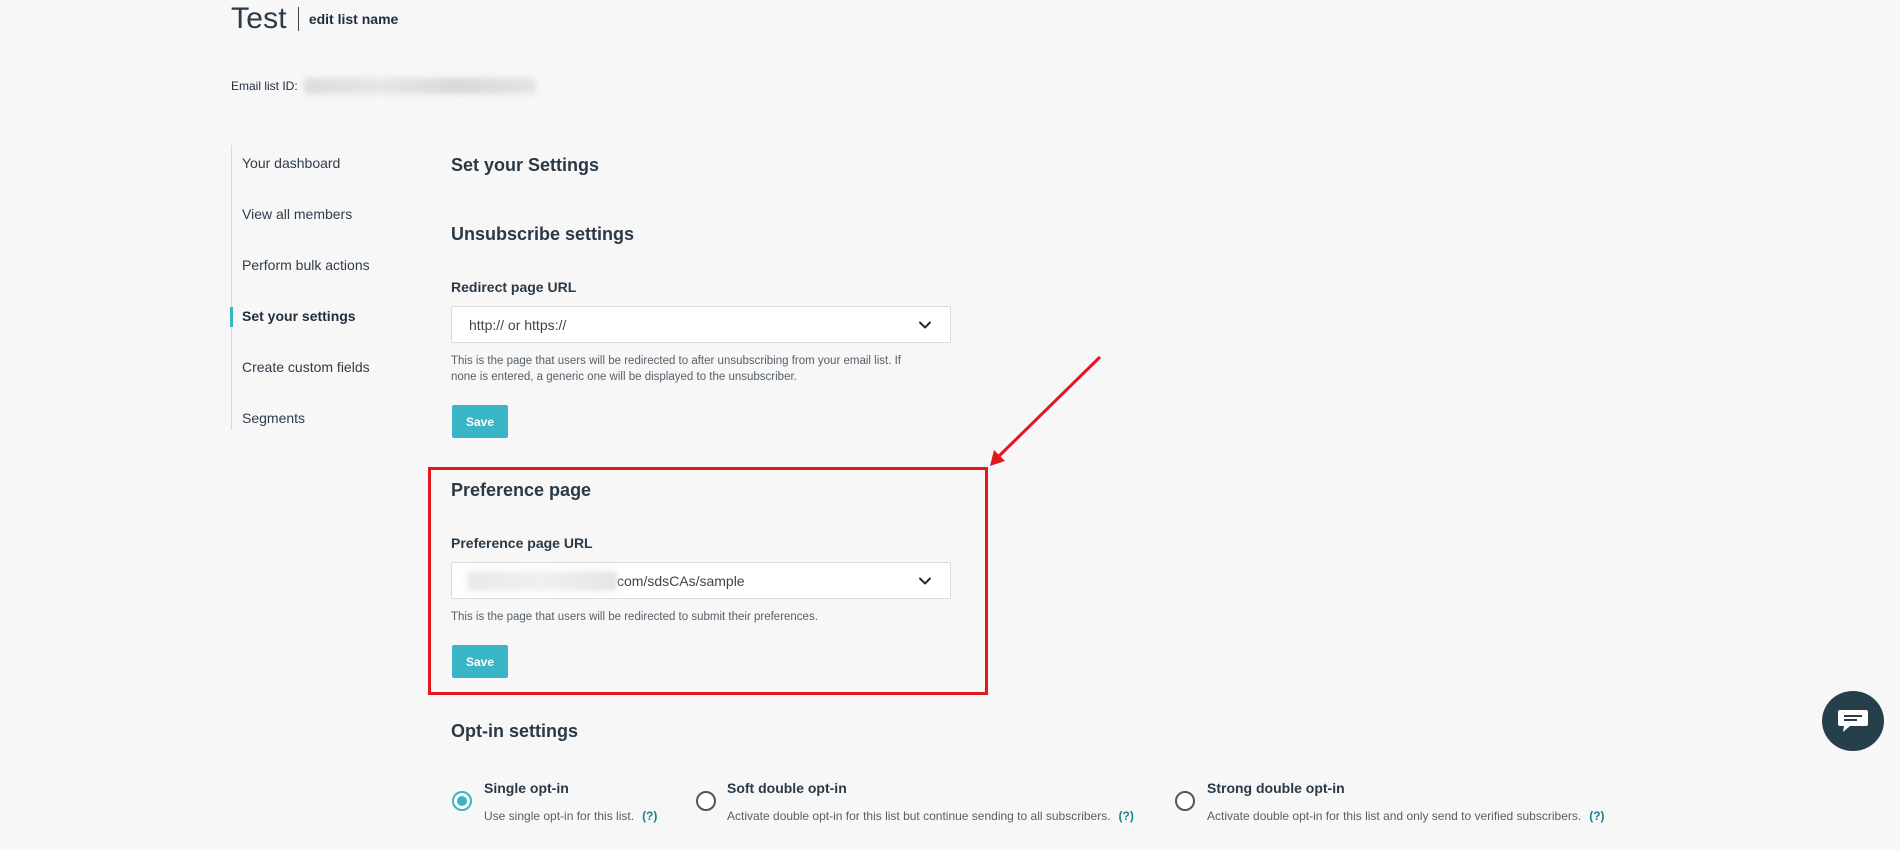 Image resolution: width=1900 pixels, height=850 pixels. Describe the element at coordinates (1596, 816) in the screenshot. I see `optin-strong-double-help-link: (?)` at that location.